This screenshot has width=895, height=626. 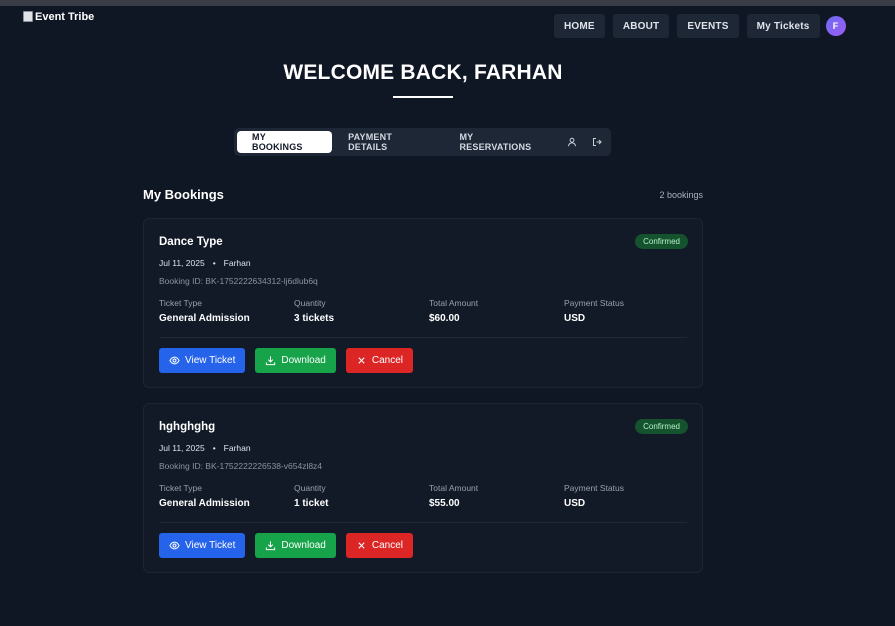 I want to click on top-nav: HOME ABOUT EVENTS My Tickets F, so click(x=700, y=26).